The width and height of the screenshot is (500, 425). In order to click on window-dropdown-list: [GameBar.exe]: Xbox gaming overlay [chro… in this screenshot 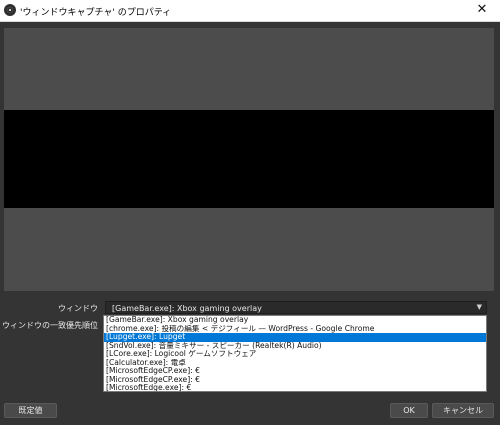, I will do `click(295, 353)`.